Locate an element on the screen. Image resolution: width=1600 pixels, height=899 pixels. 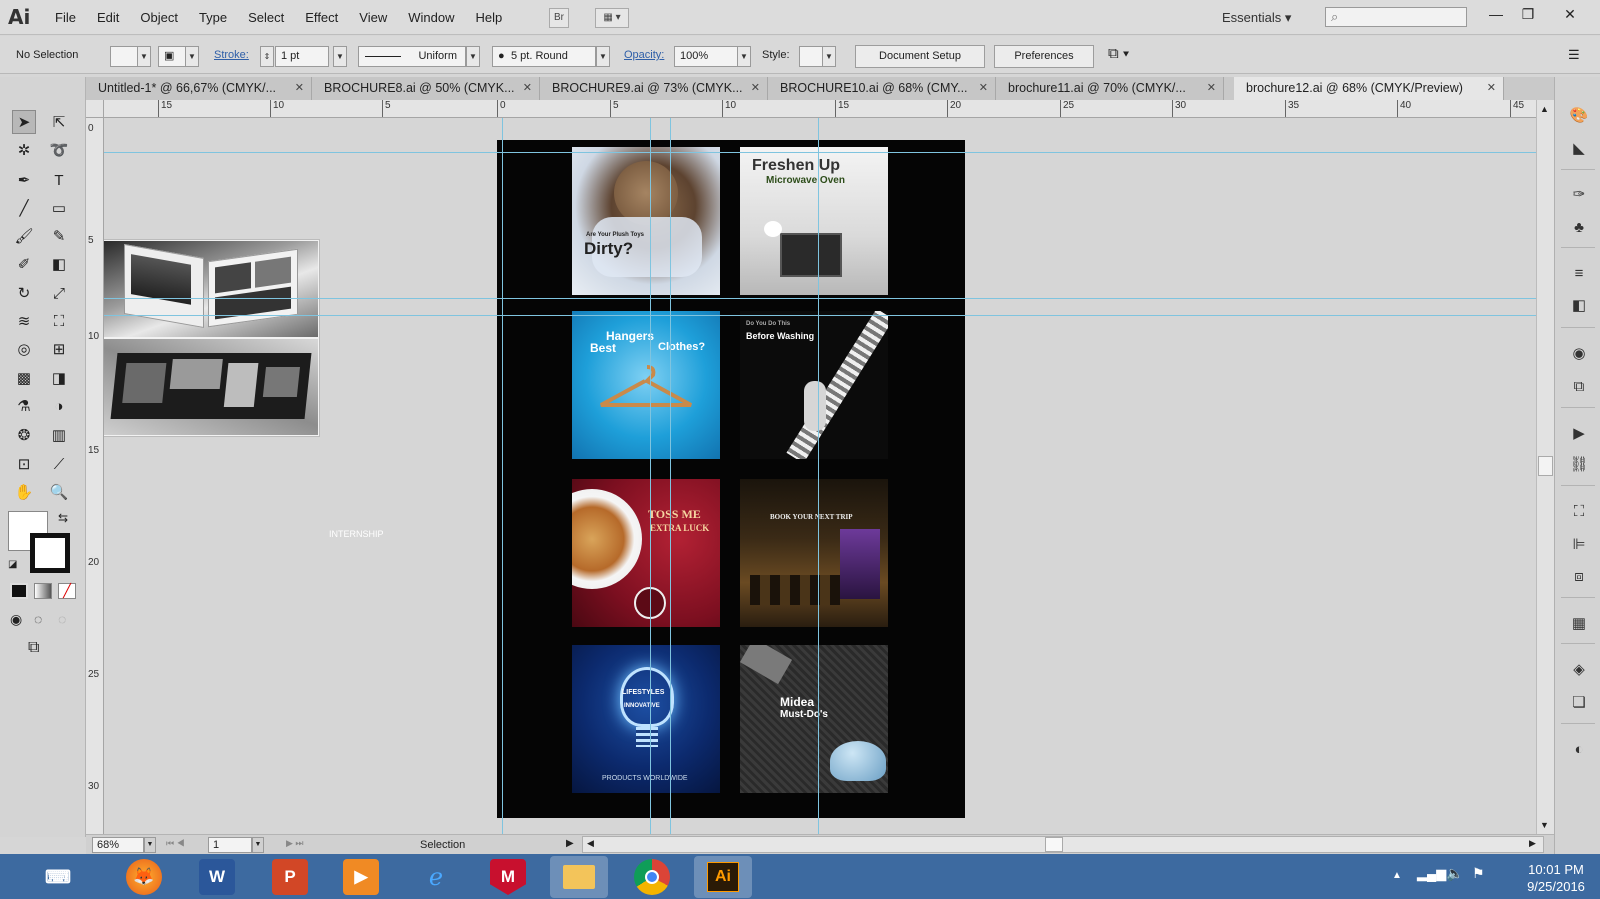
stroke-weight-field: 1 pt is located at coordinates (302, 56).